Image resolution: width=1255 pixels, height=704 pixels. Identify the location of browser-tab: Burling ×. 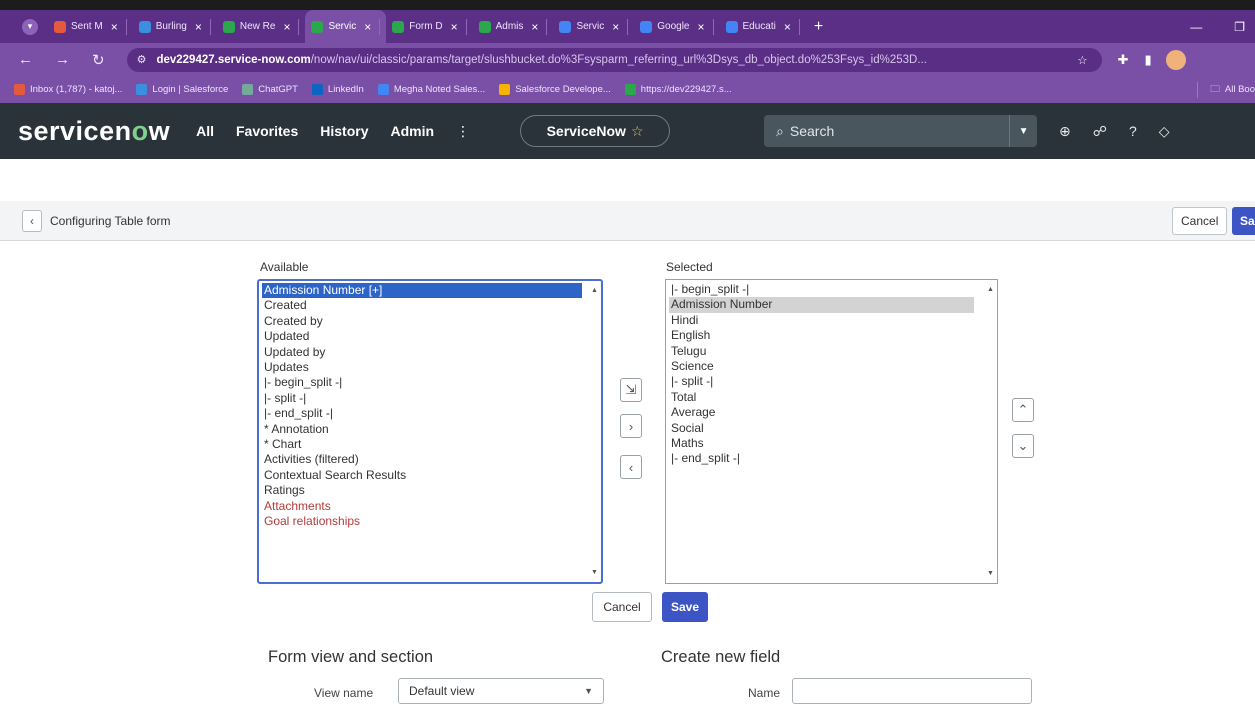
(175, 26).